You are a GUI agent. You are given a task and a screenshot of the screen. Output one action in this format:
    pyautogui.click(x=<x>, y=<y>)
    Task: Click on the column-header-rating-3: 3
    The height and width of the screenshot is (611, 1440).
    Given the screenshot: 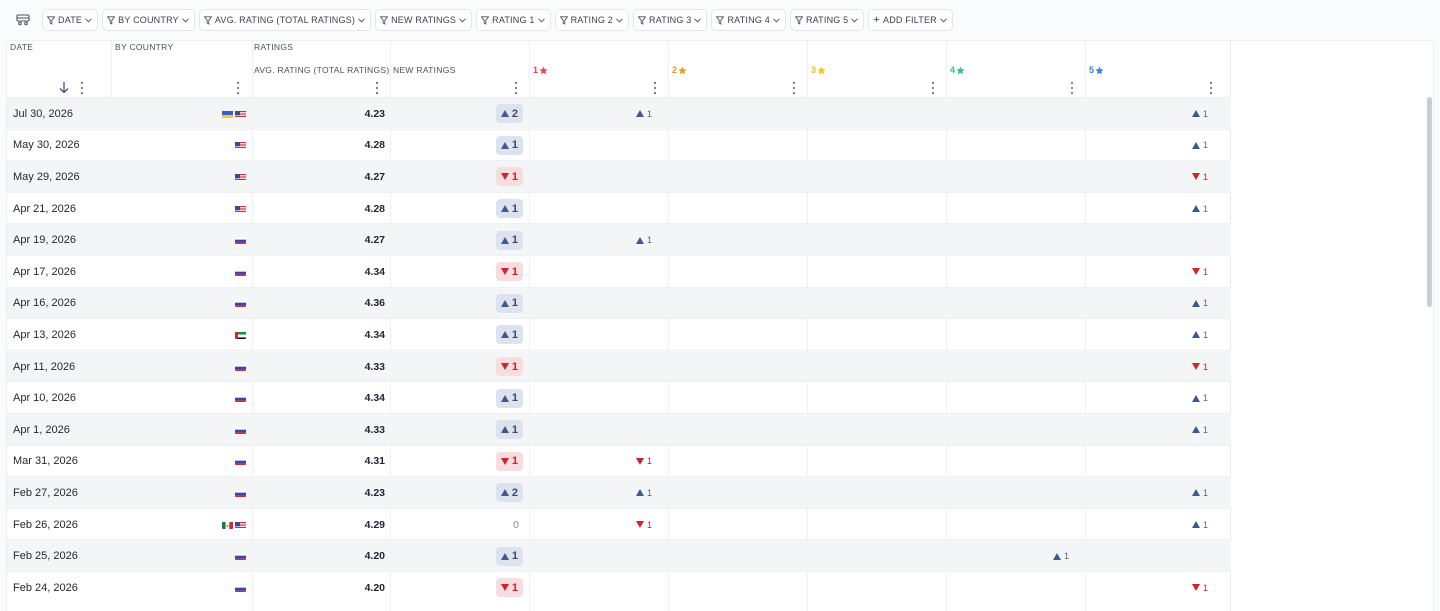 What is the action you would take?
    pyautogui.click(x=818, y=70)
    